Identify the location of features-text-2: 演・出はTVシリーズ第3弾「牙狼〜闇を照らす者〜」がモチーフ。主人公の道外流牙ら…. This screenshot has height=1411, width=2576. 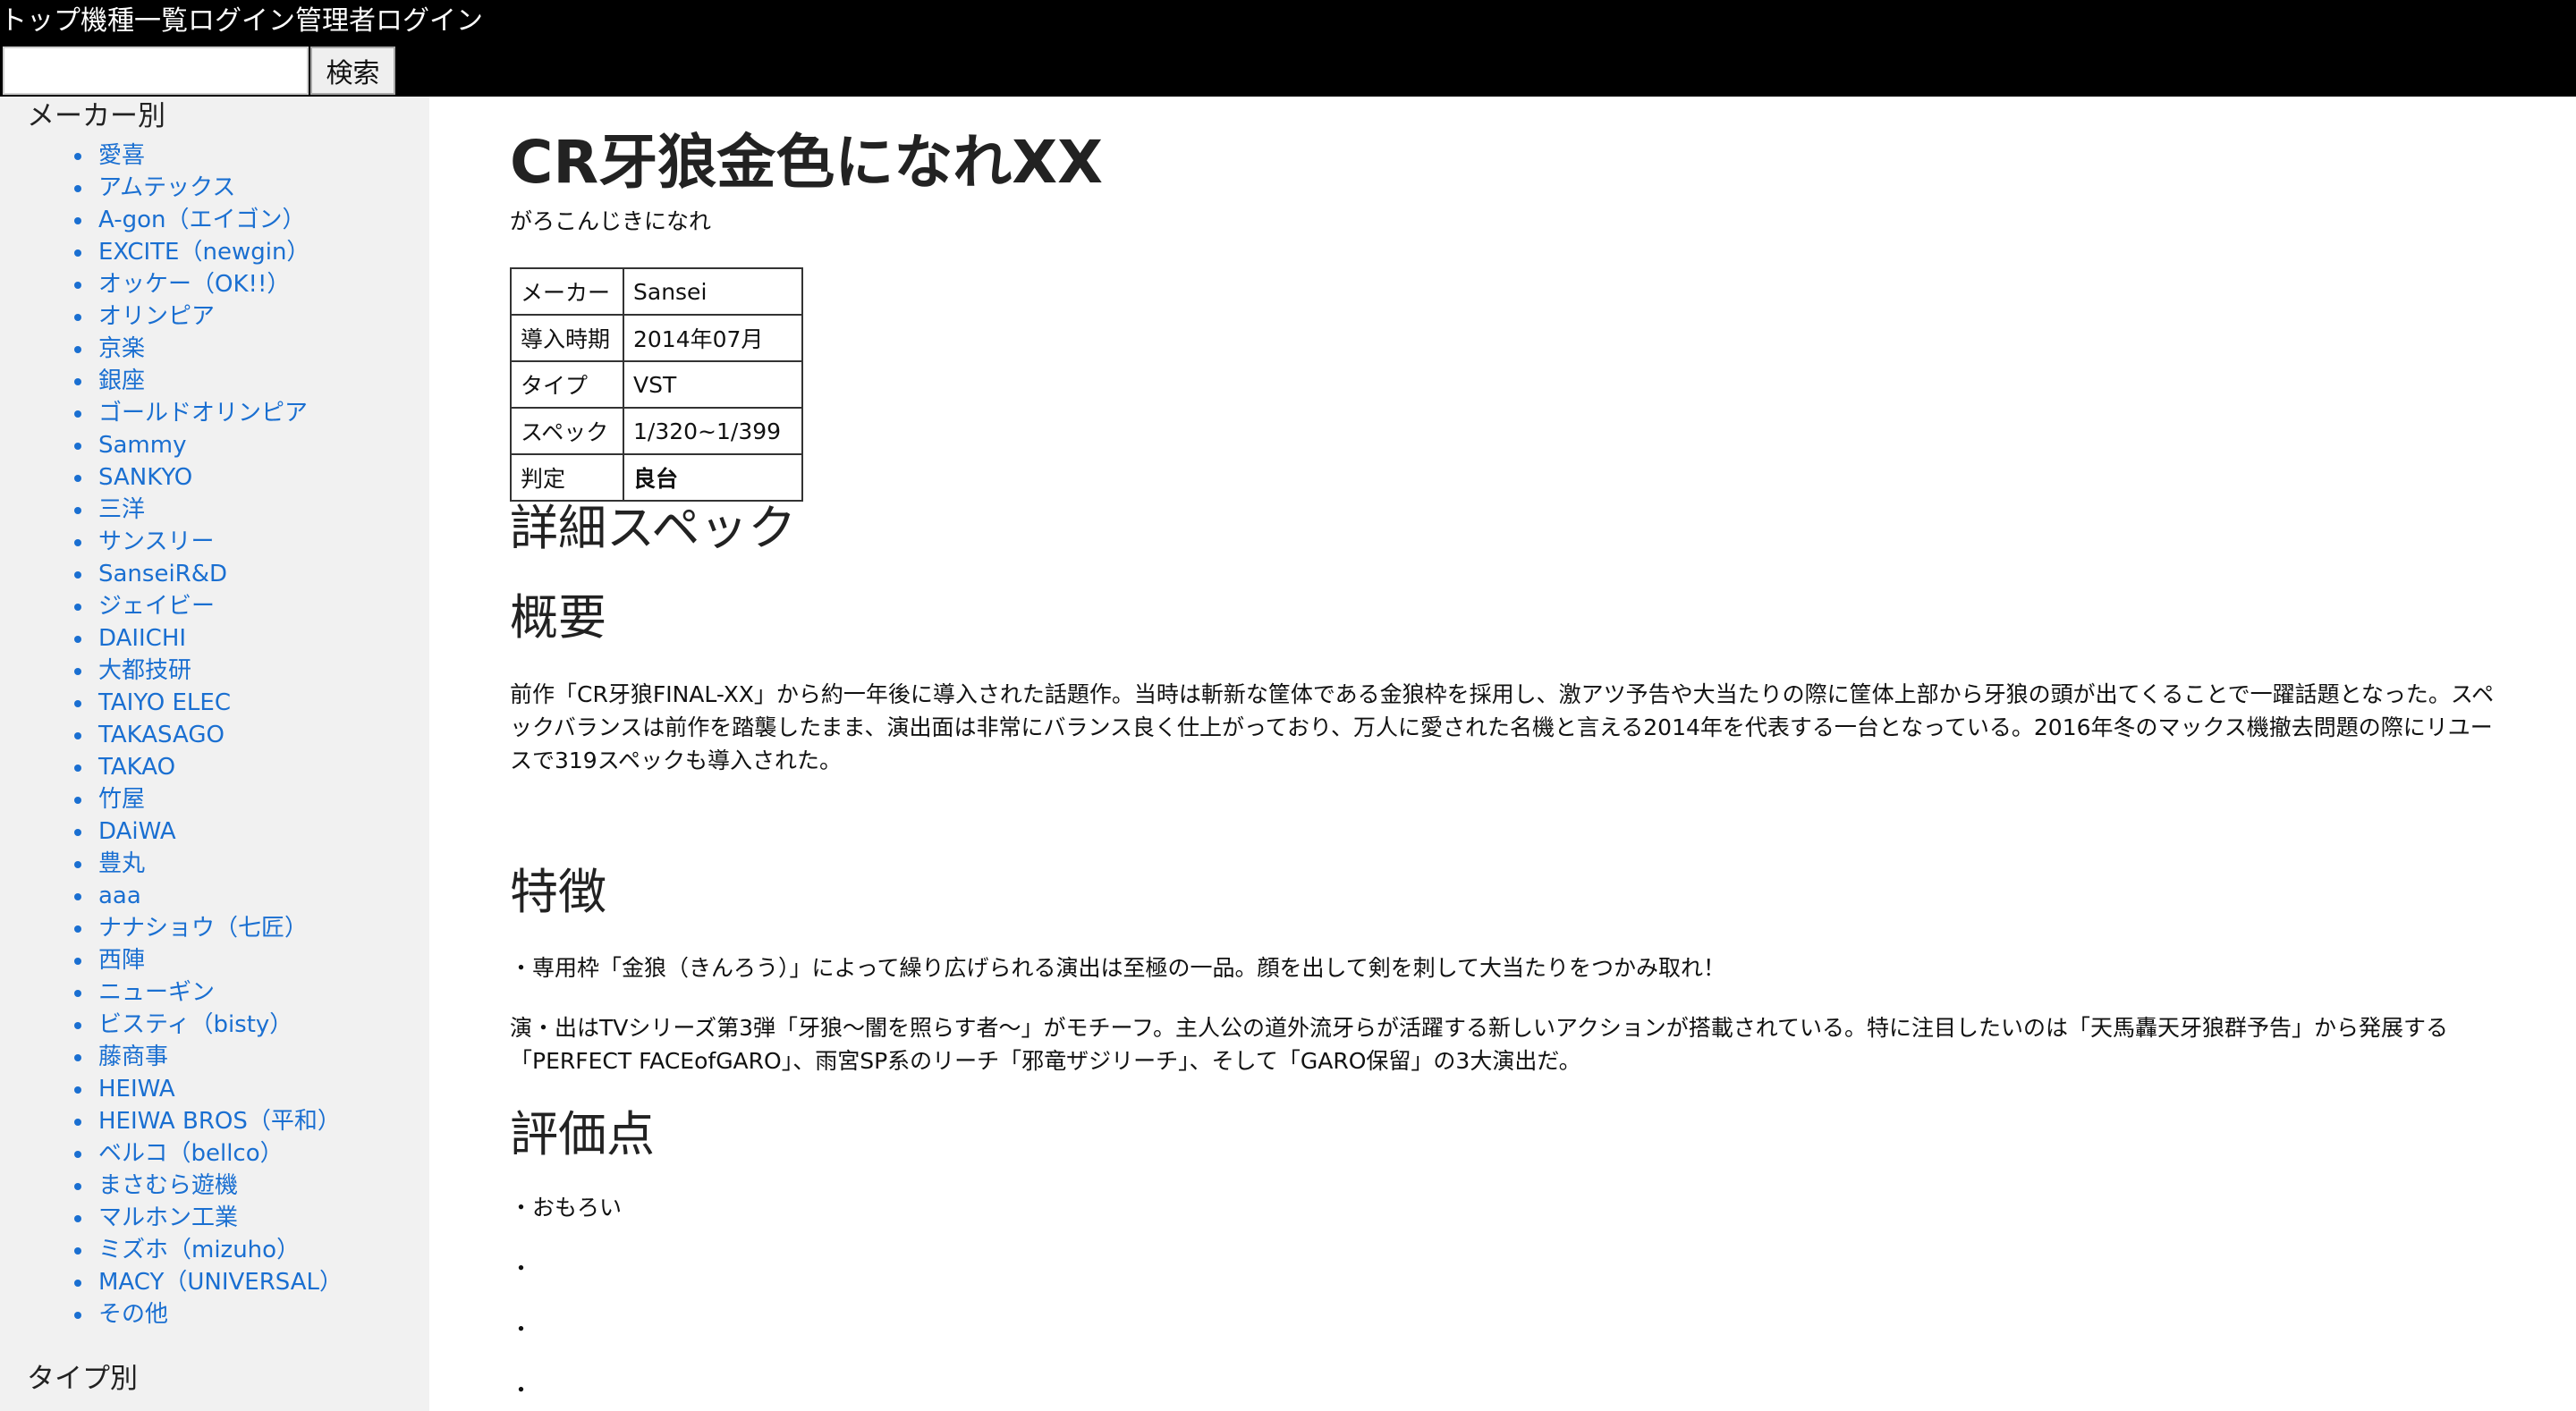
(1479, 1045).